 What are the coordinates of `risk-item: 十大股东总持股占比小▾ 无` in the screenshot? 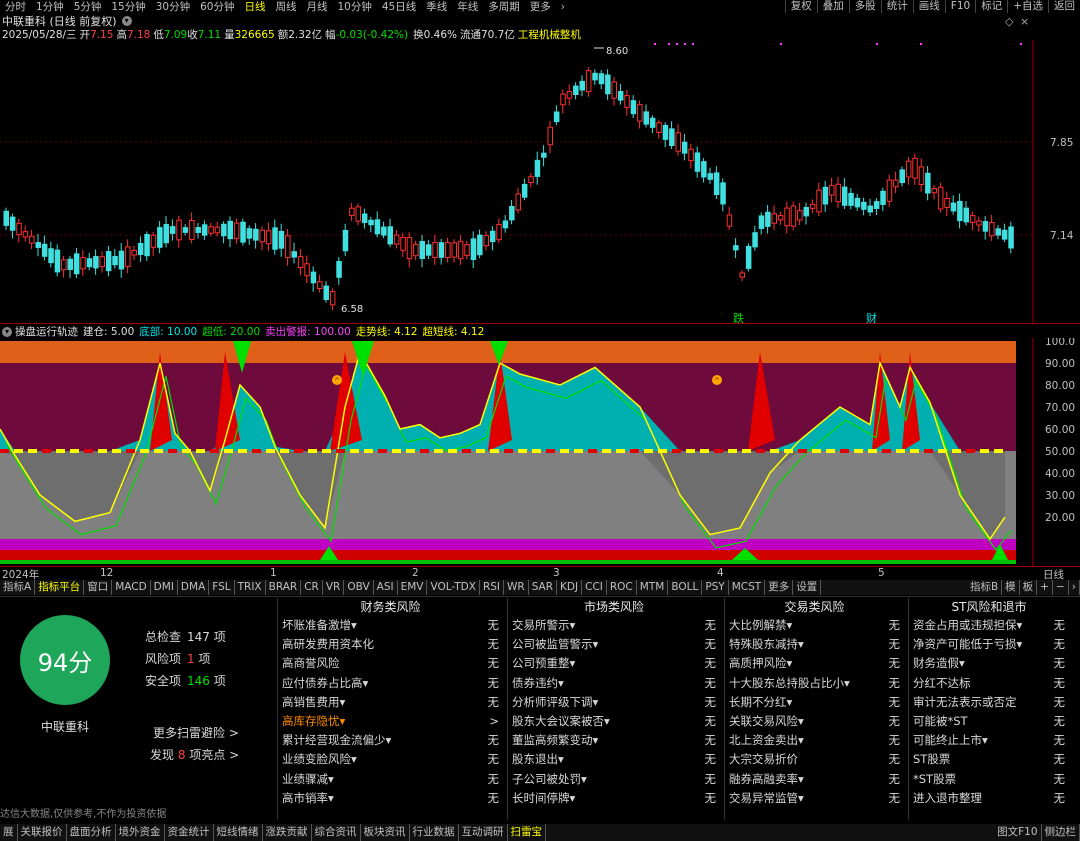 It's located at (814, 683).